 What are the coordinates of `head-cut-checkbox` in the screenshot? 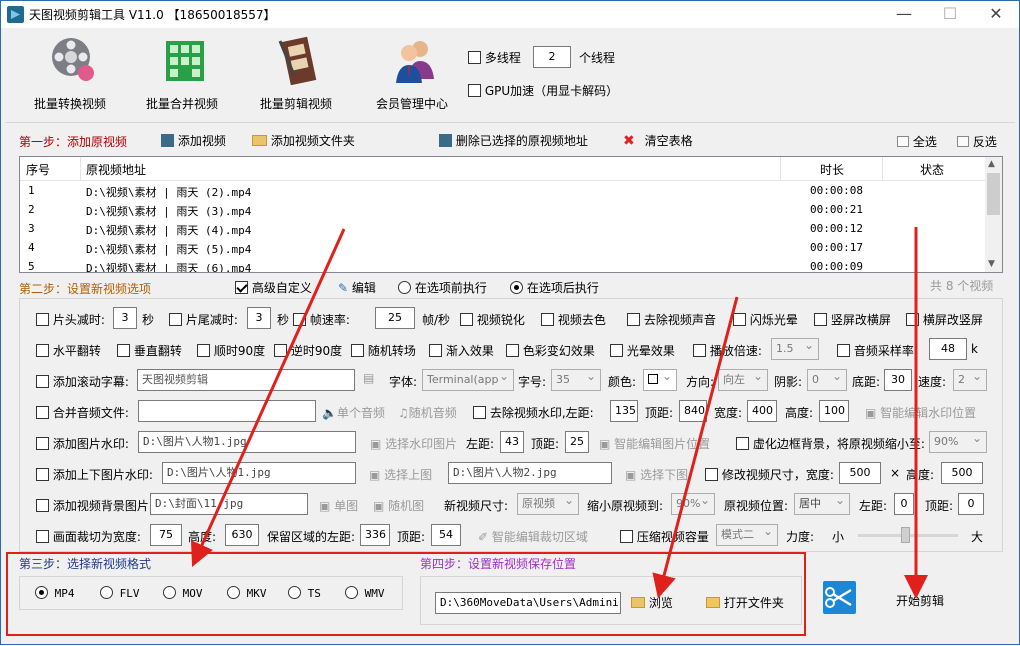 It's located at (42, 319).